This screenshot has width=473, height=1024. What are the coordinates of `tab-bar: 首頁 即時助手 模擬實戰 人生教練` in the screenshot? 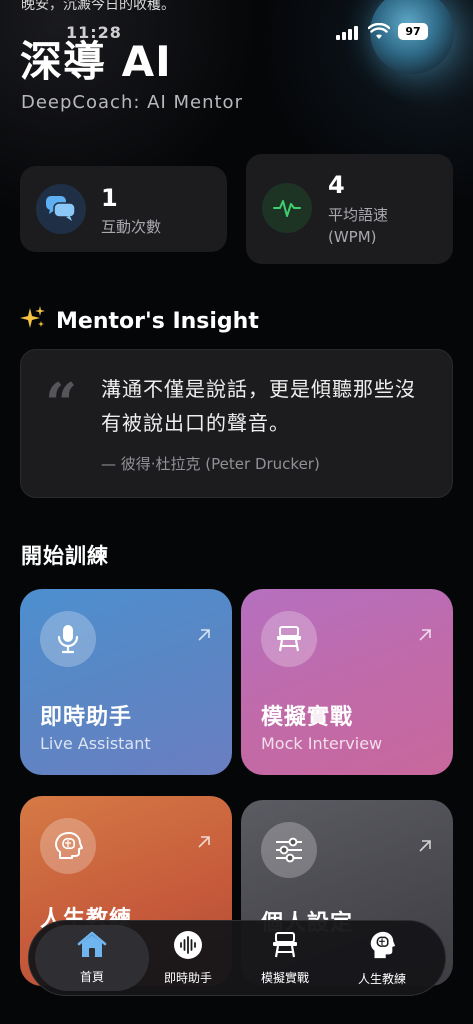 It's located at (237, 958).